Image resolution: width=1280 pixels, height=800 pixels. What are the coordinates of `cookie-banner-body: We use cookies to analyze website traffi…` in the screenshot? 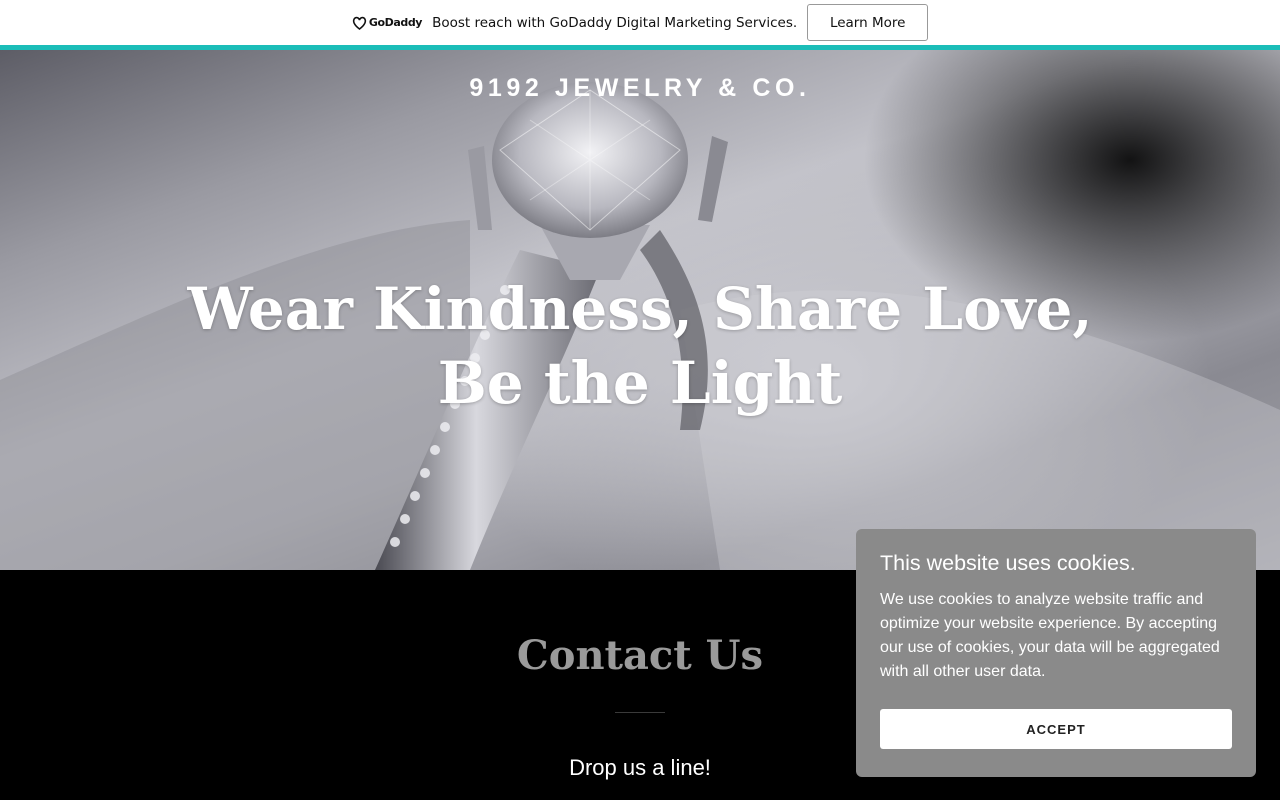 It's located at (1050, 635).